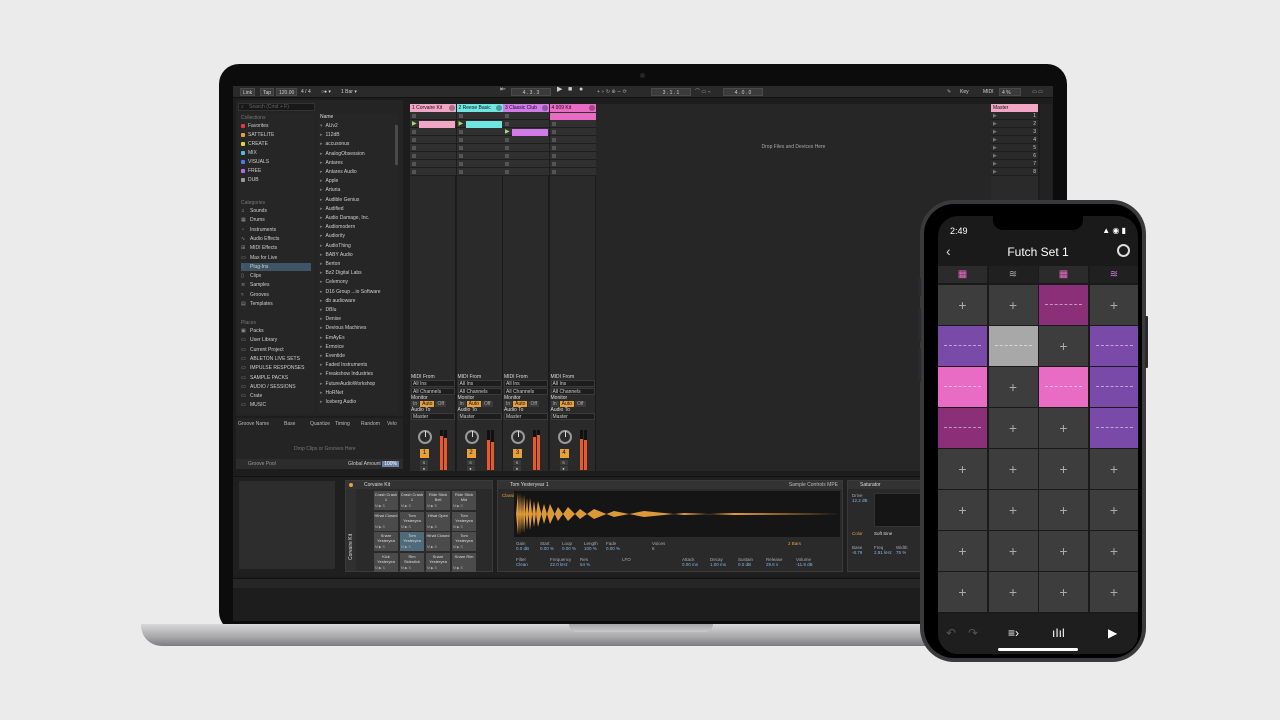 Image resolution: width=1280 pixels, height=720 pixels. I want to click on category-item: ∿ Audio Effects, so click(276, 239).